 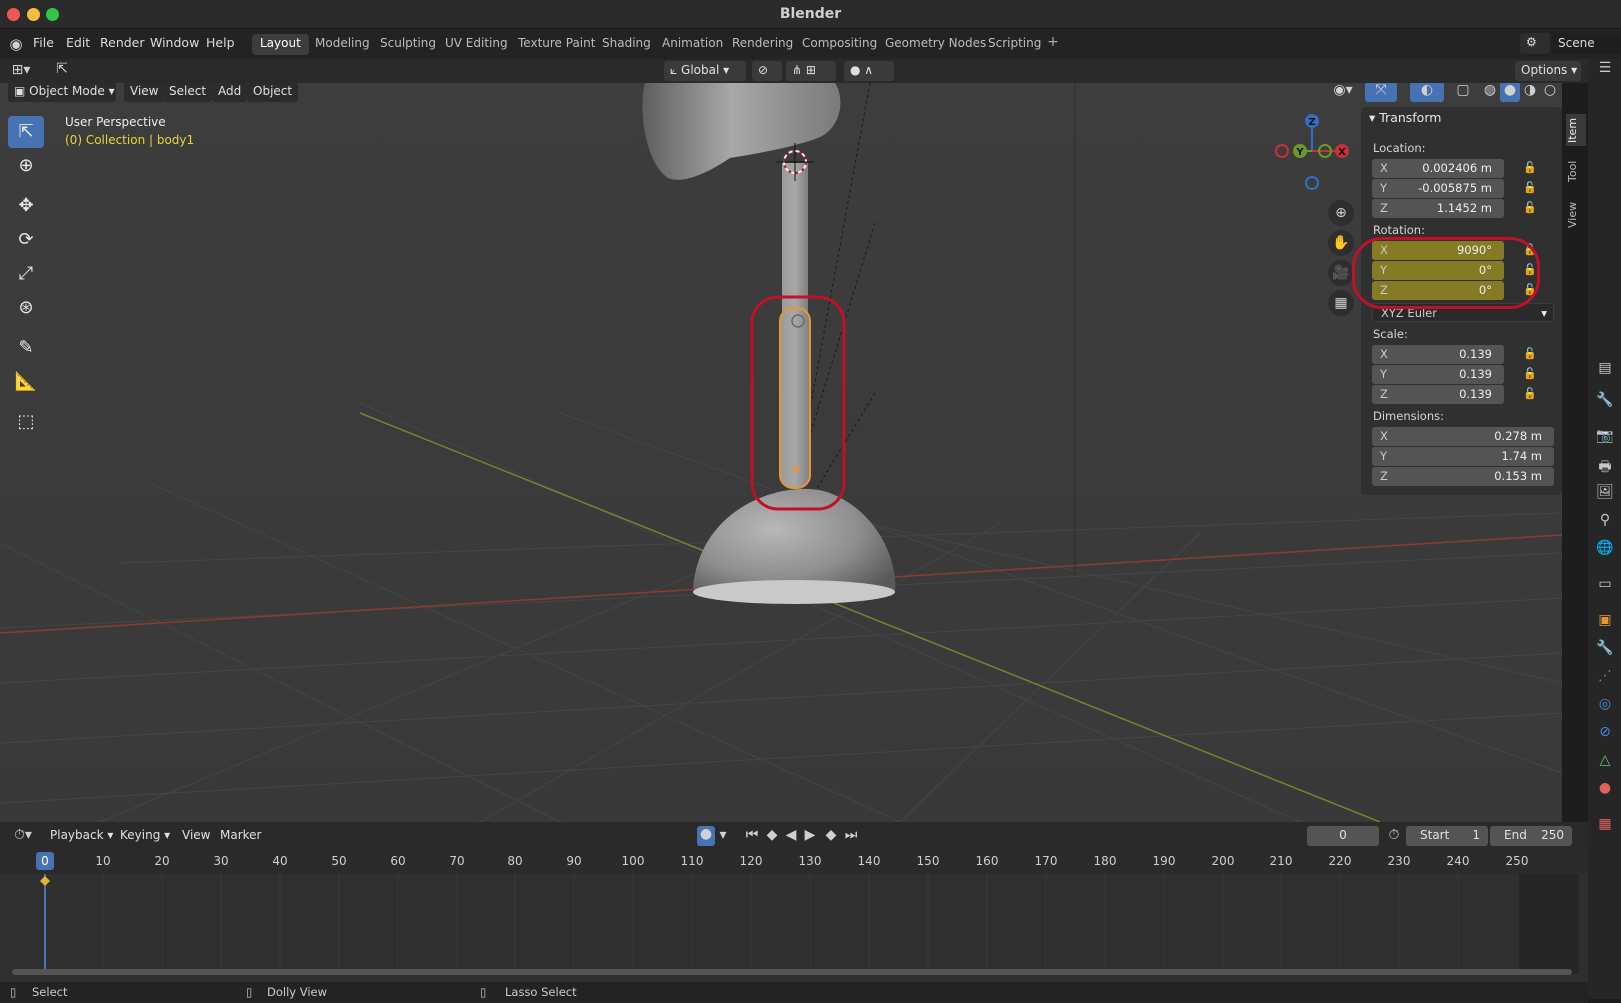 What do you see at coordinates (26, 348) in the screenshot?
I see `annotate-tool-icon: ✎` at bounding box center [26, 348].